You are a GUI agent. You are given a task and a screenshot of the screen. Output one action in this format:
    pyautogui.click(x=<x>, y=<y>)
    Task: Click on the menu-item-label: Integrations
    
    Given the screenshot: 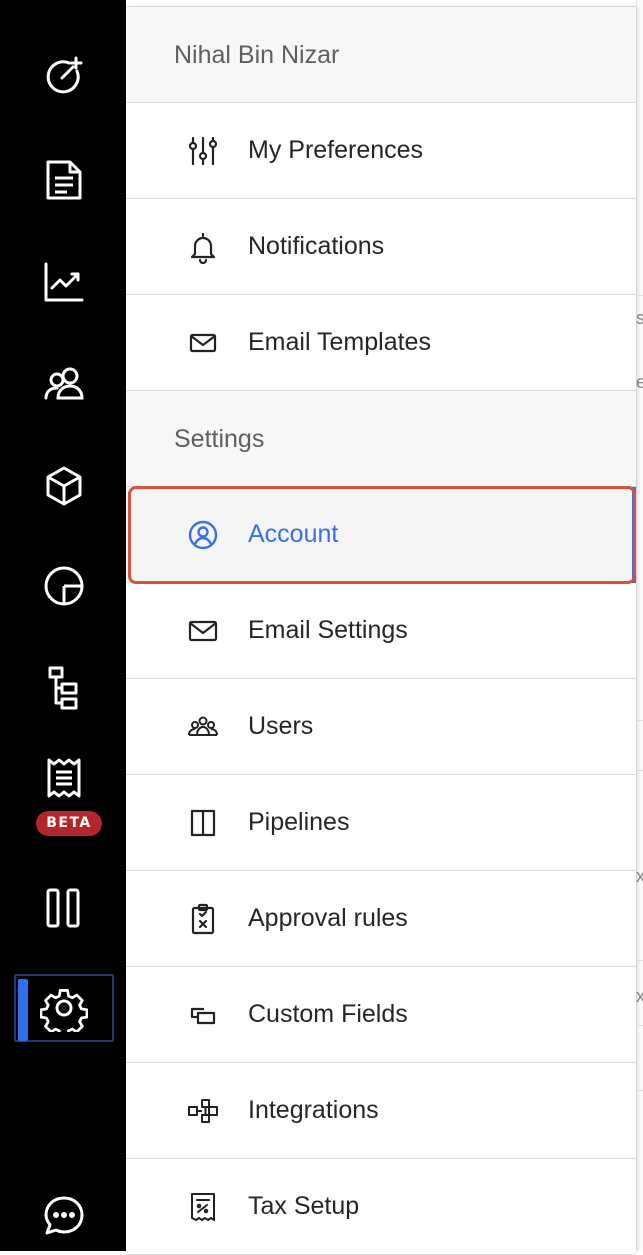 What is the action you would take?
    pyautogui.click(x=313, y=1110)
    